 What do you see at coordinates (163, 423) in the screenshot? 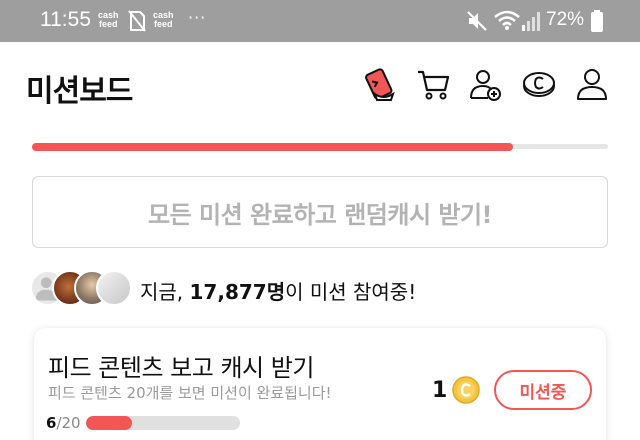
I see `mission-progress-bar` at bounding box center [163, 423].